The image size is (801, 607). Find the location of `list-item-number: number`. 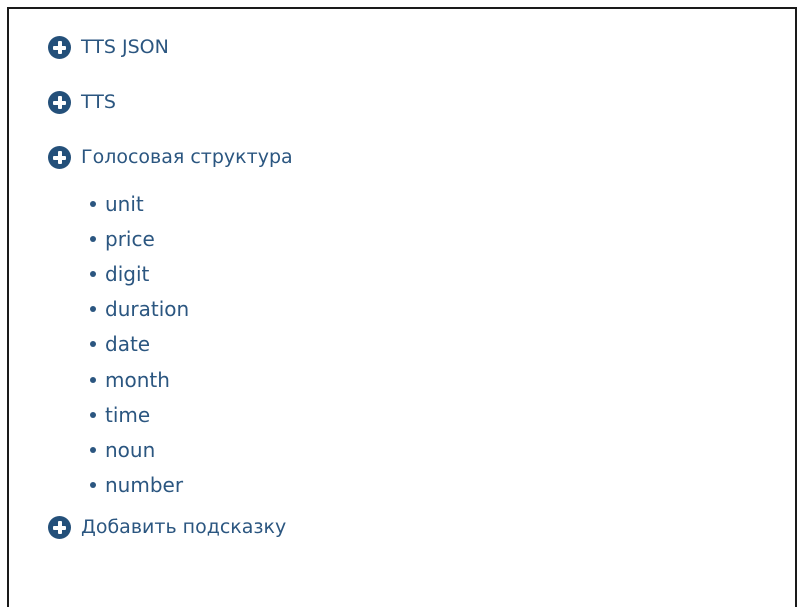

list-item-number: number is located at coordinates (139, 485).